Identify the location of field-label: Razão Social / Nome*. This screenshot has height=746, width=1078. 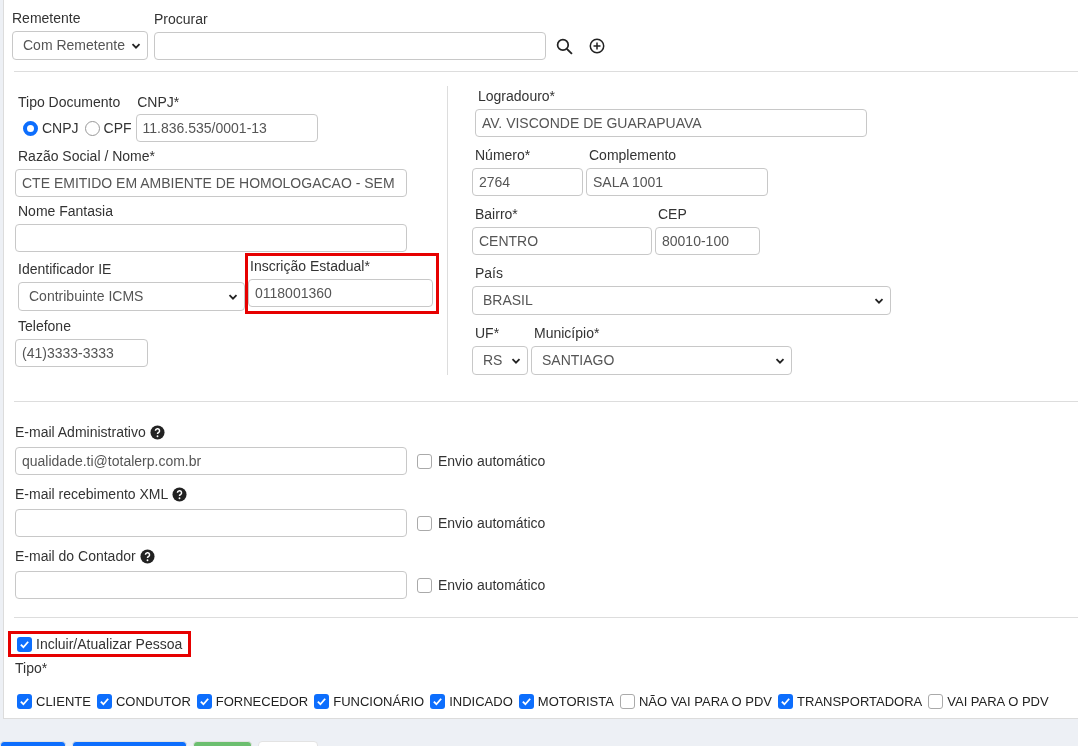
(87, 156).